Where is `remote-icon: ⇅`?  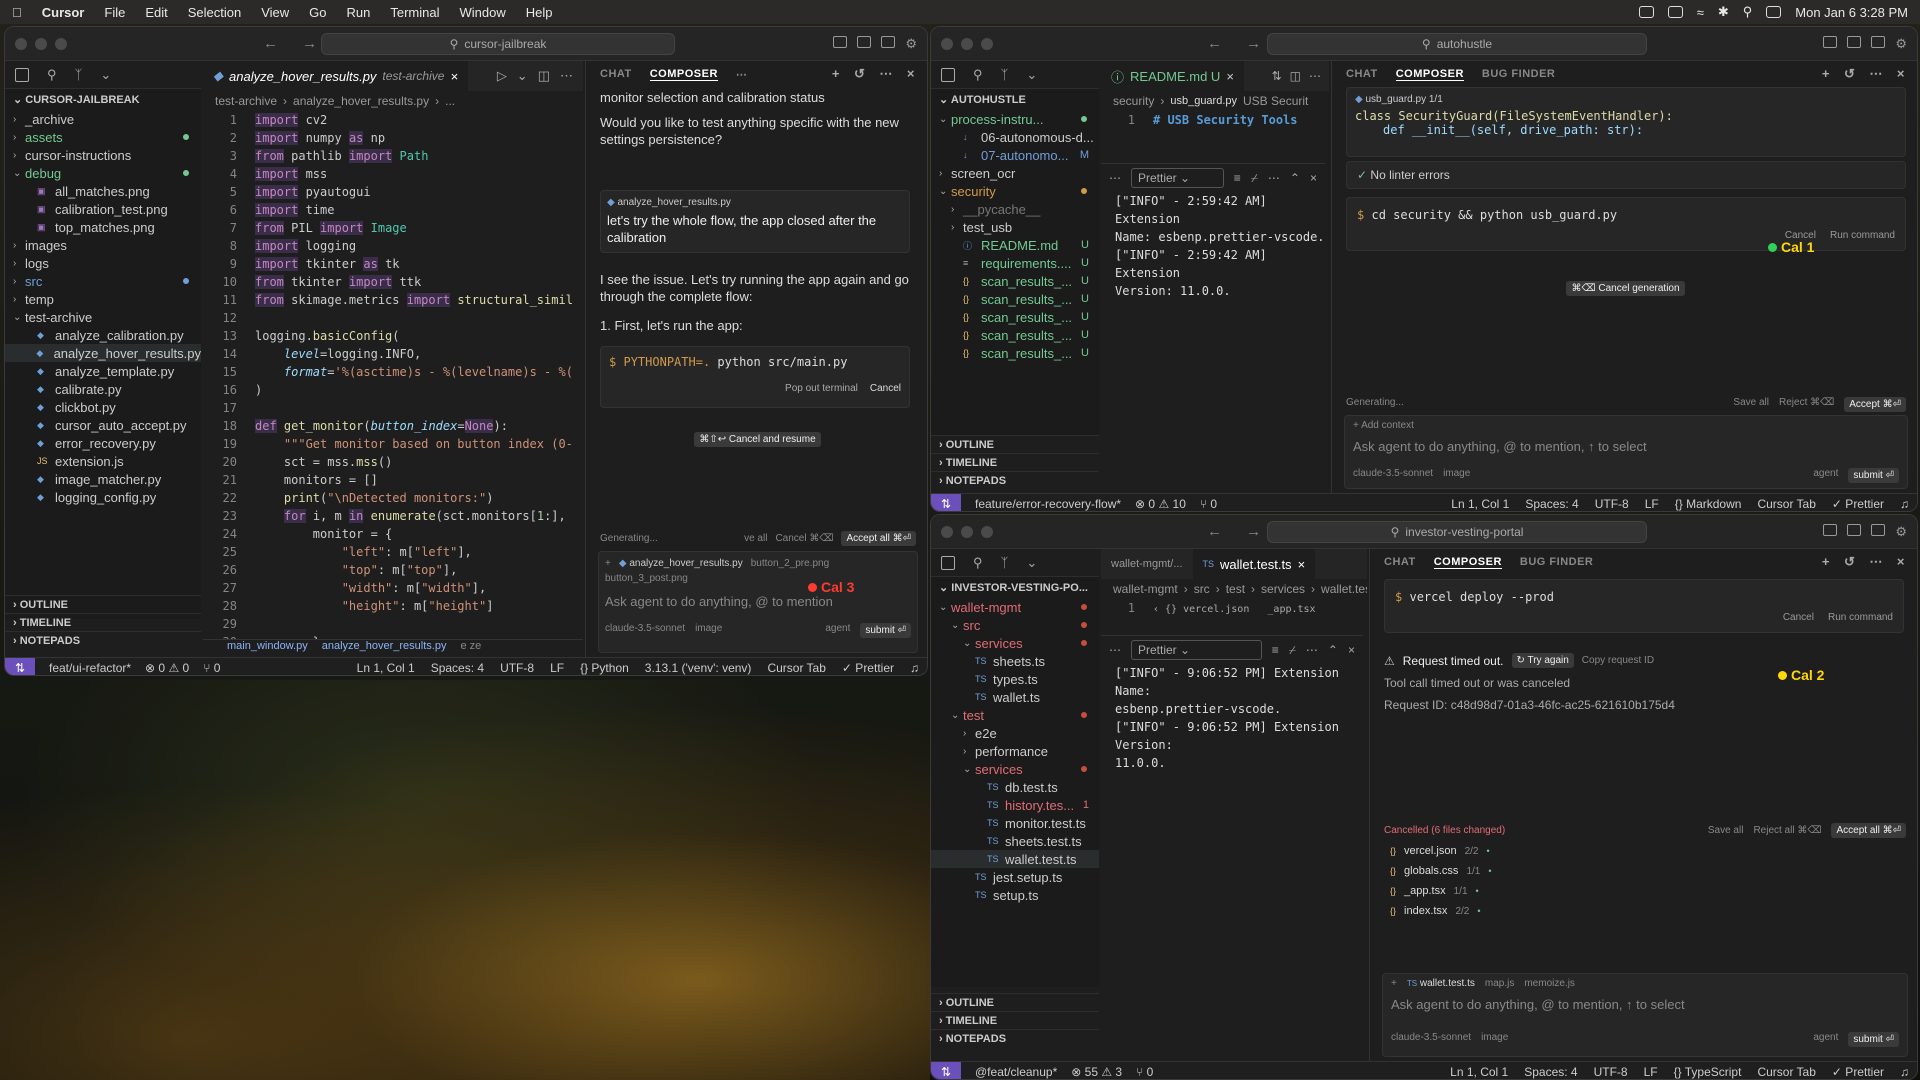
remote-icon: ⇅ is located at coordinates (946, 502).